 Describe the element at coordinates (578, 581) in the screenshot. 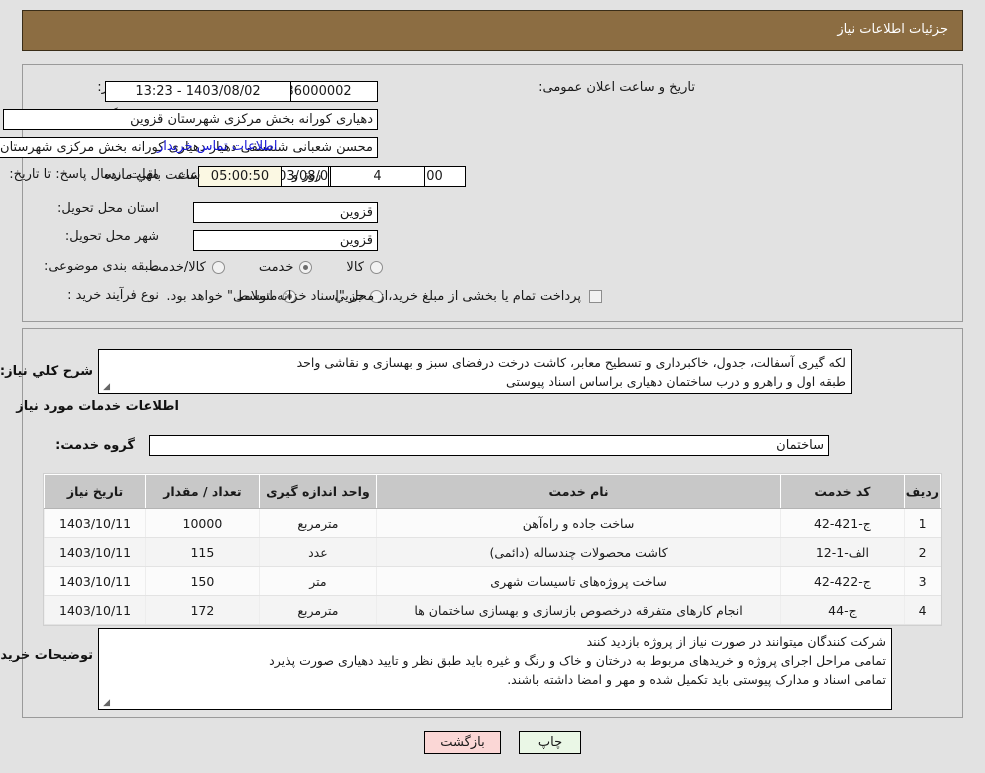

I see `cell-name: ساخت پروژه‌های تاسیسات شهری` at that location.